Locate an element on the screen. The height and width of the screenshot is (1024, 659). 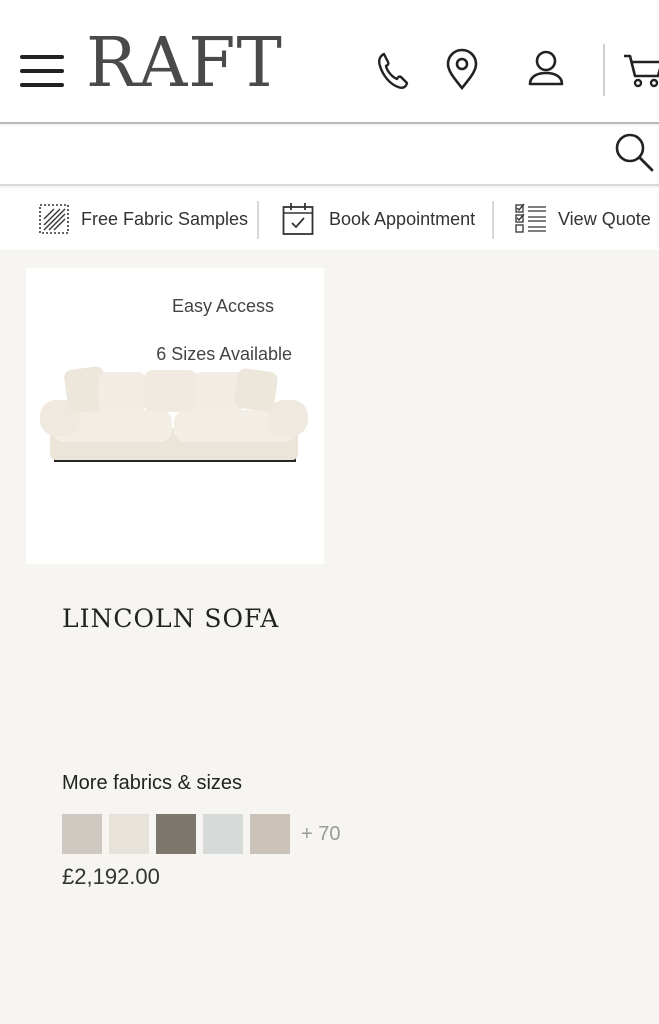
view-quote-label: View Quote is located at coordinates (604, 218).